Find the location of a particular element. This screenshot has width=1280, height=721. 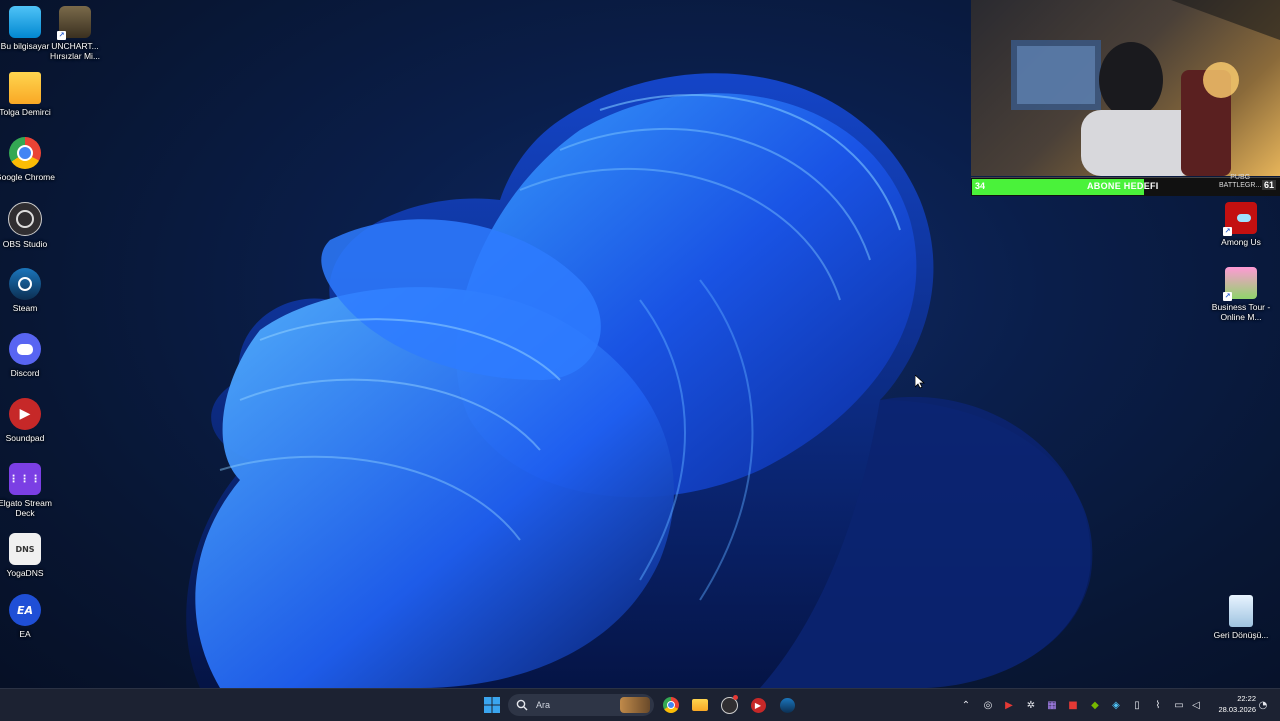

taskbar-clock: 22:22 28.03.2026 is located at coordinates (1232, 704).